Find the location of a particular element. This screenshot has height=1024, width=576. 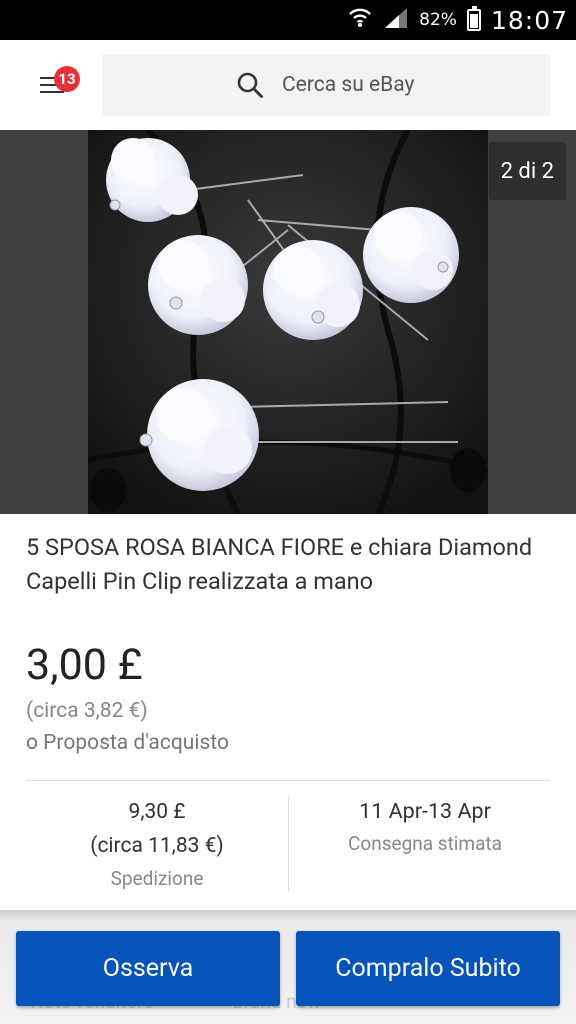

item-price: 3,00 £ is located at coordinates (84, 665).